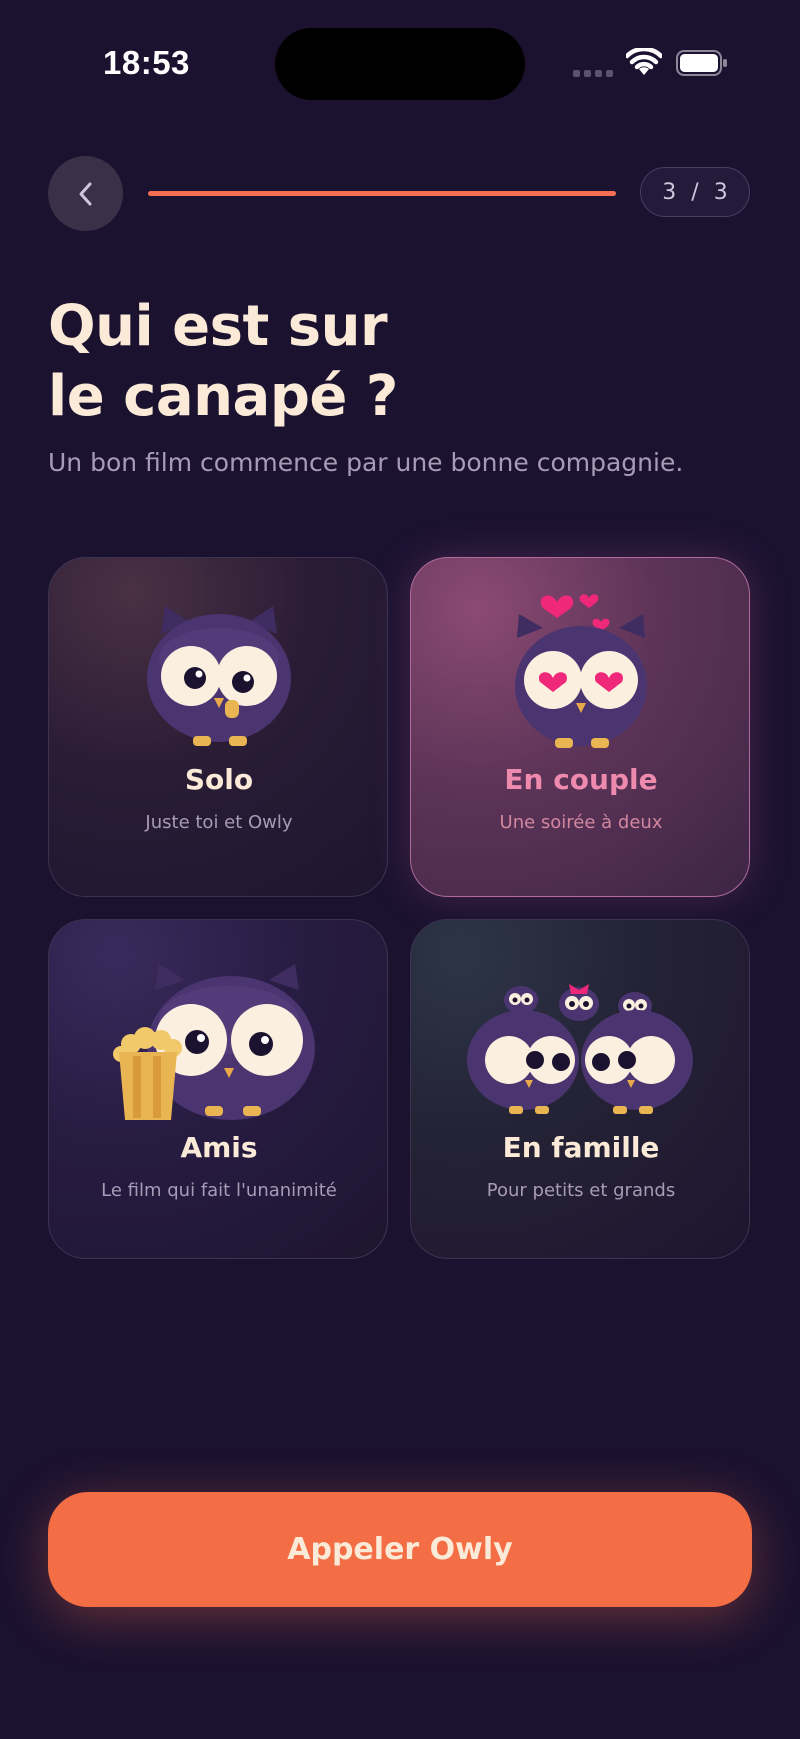  Describe the element at coordinates (644, 61) in the screenshot. I see `wifi-icon` at that location.